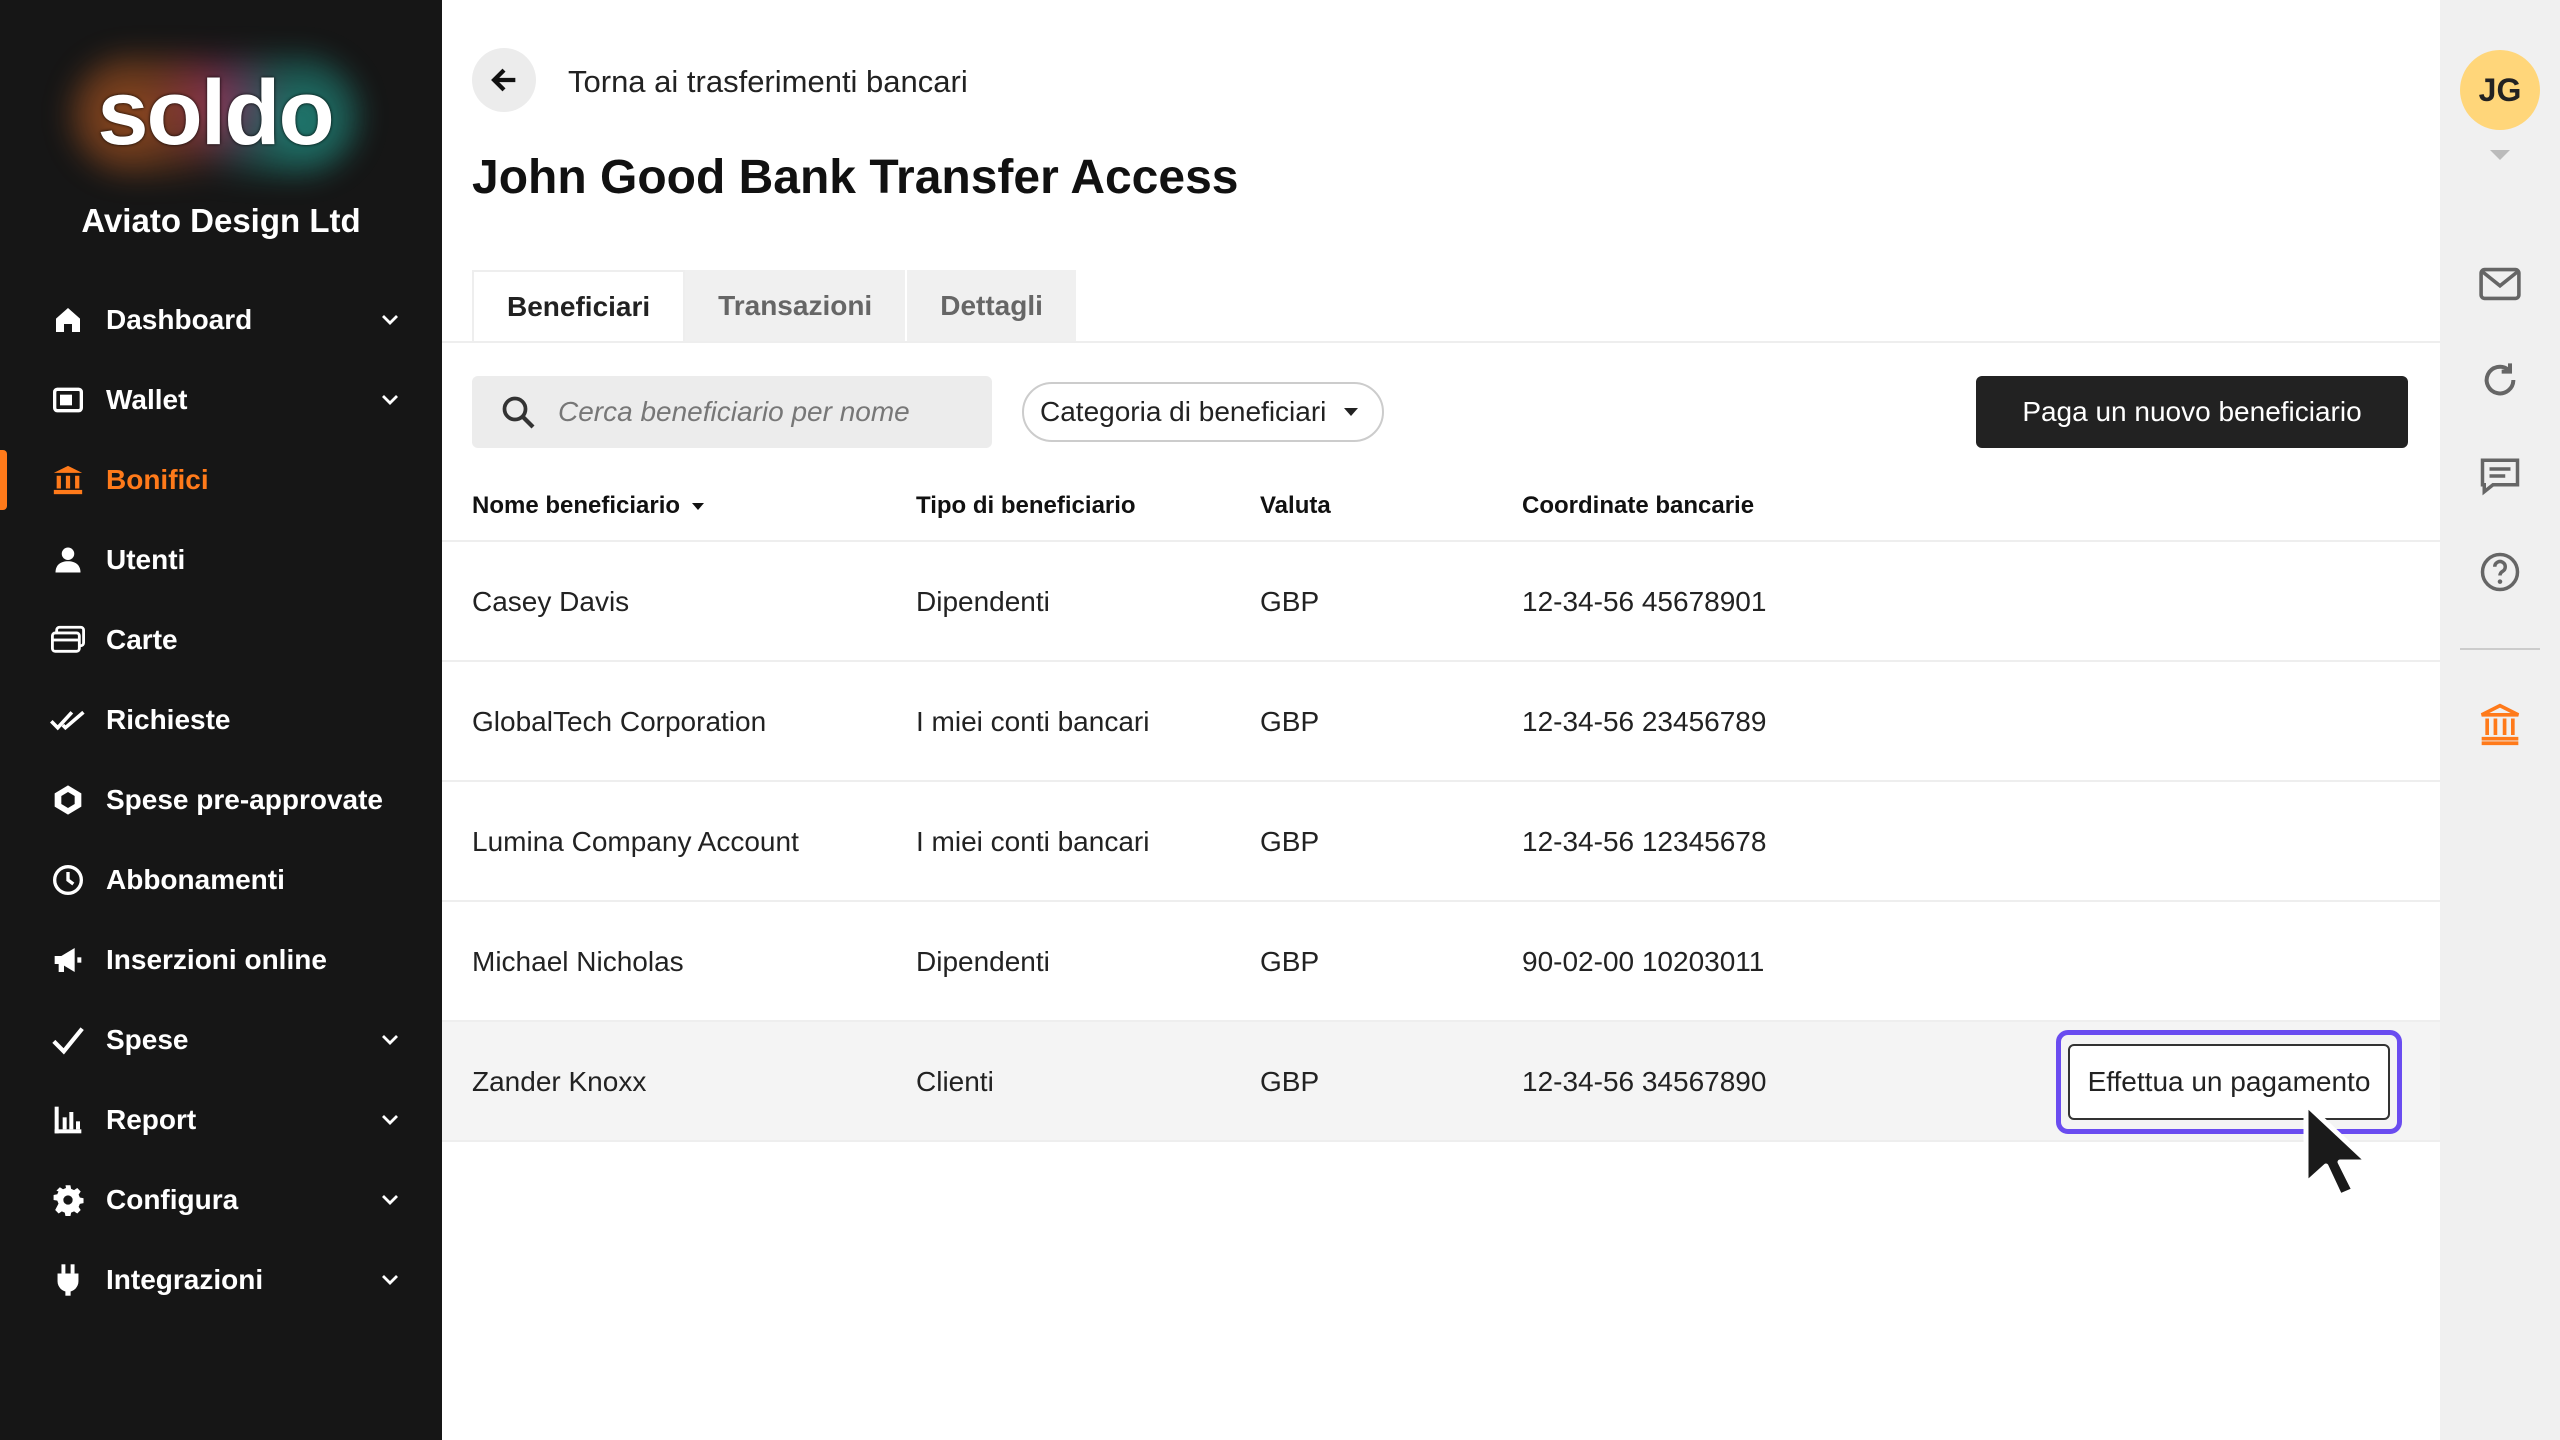 This screenshot has height=1440, width=2560. I want to click on refresh-icon, so click(2500, 380).